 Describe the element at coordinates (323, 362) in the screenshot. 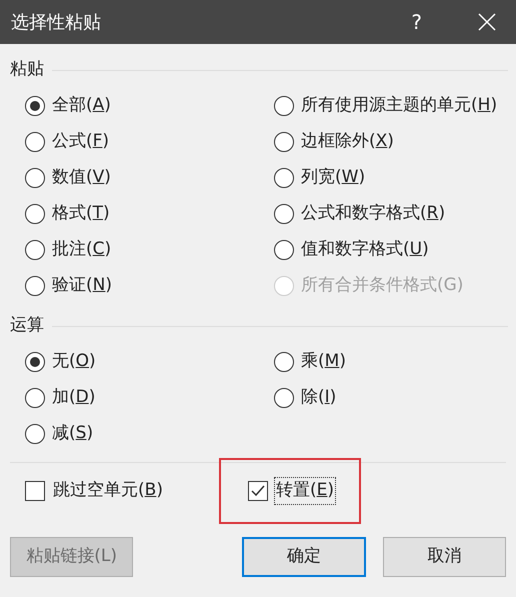

I see `option-label: 乘(M)` at that location.